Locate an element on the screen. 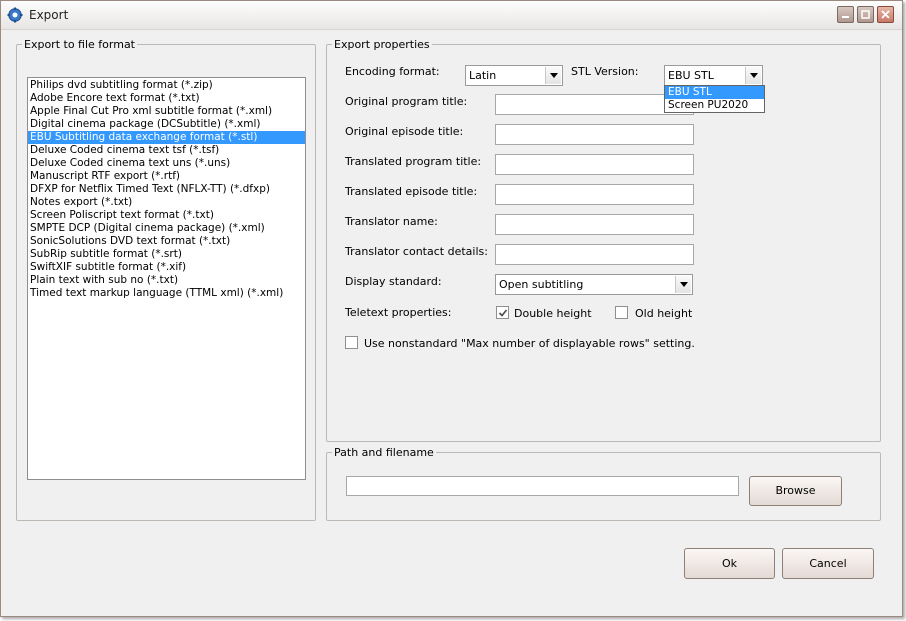 This screenshot has width=906, height=621. double-height-checkbox is located at coordinates (502, 312).